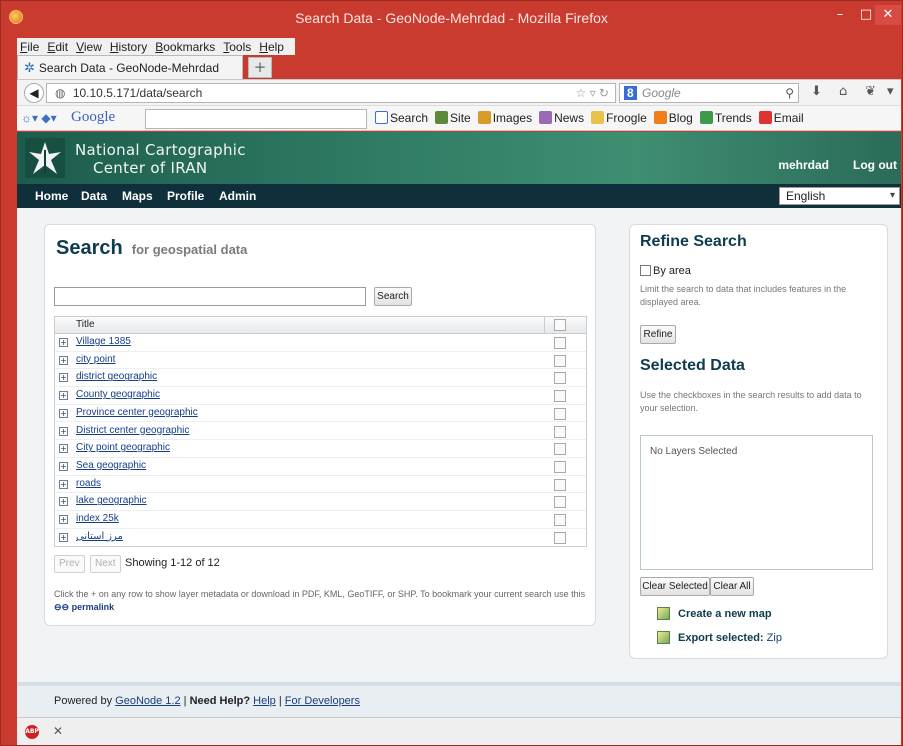  I want to click on google-images-button: Images, so click(504, 118).